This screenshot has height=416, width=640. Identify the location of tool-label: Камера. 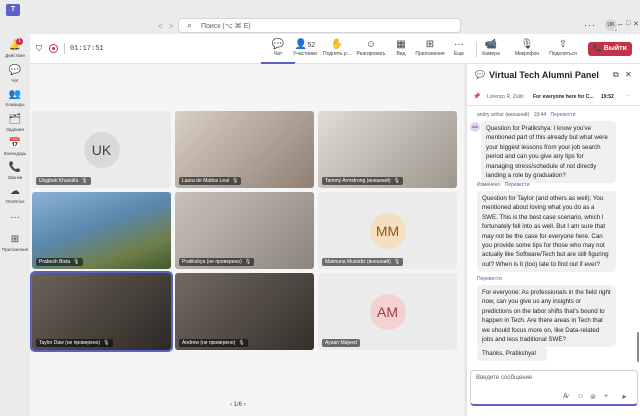
(491, 54).